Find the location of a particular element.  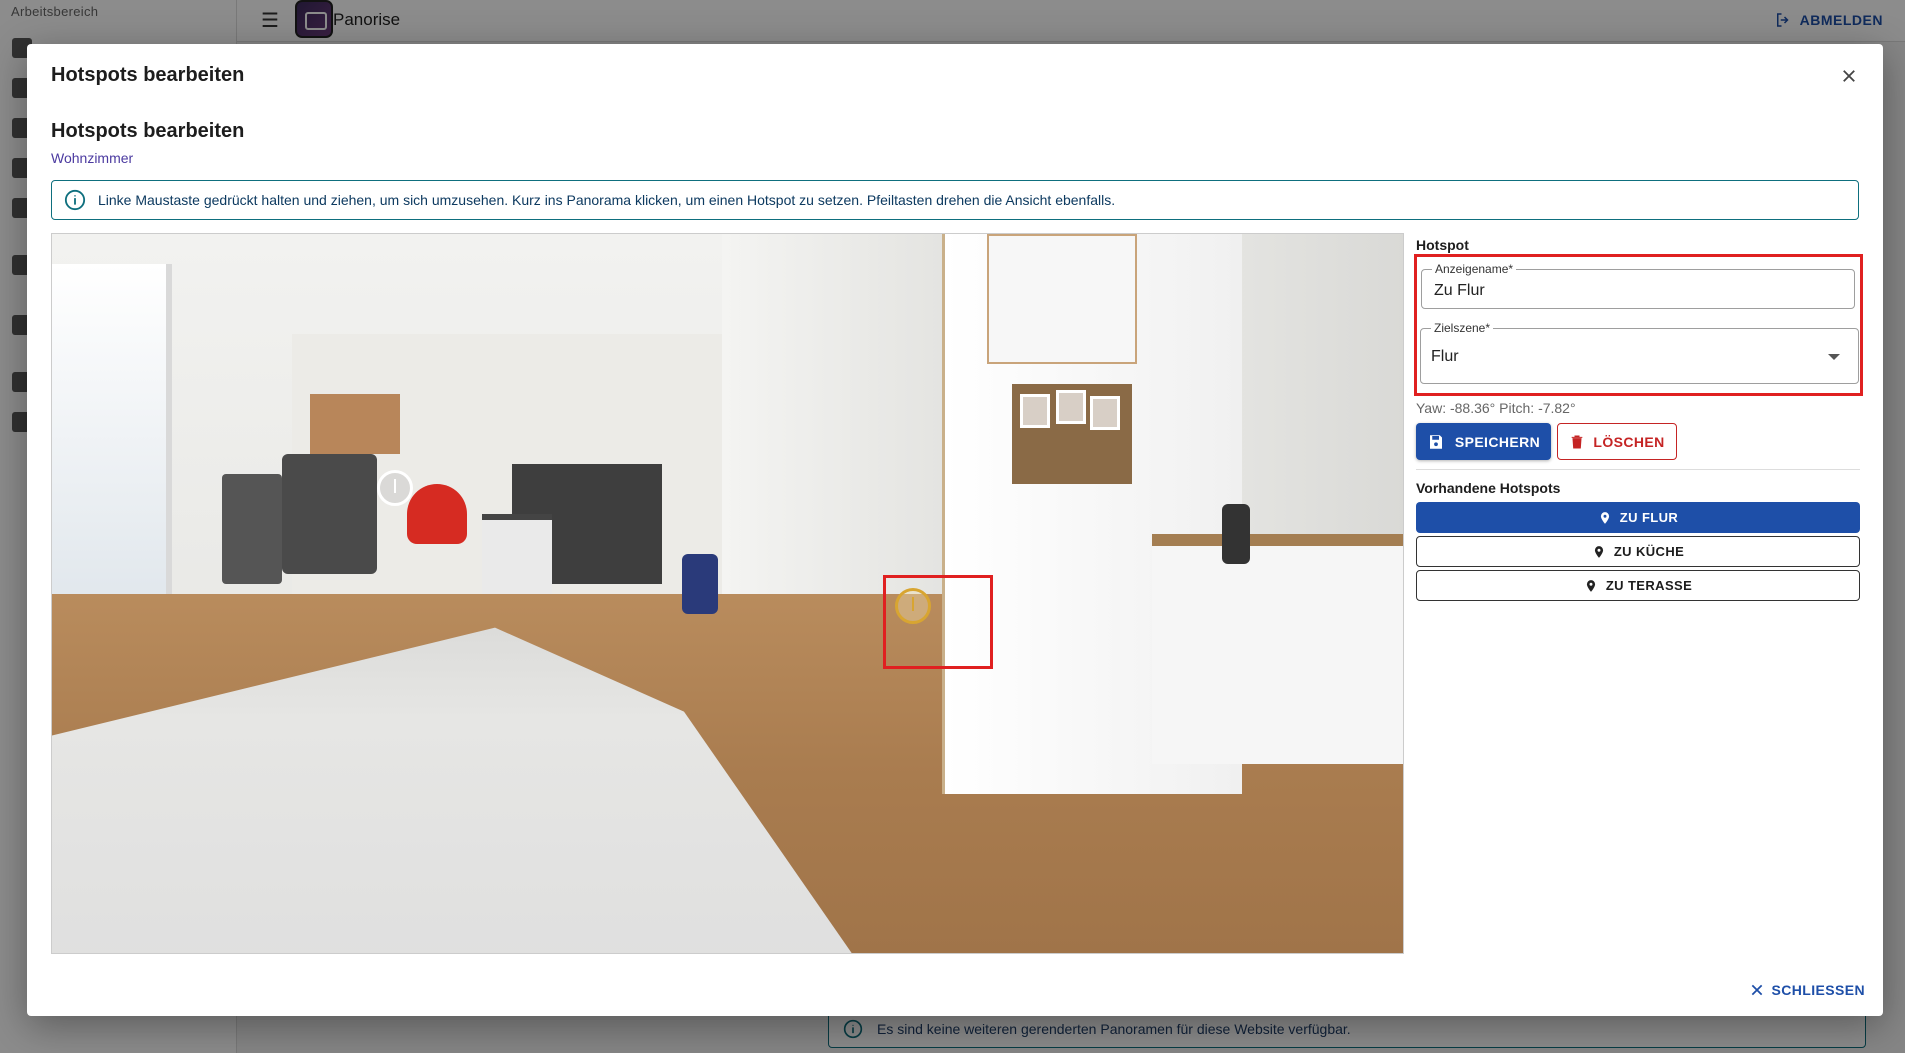

dialog-title: Hotspots bearbeiten is located at coordinates (148, 75).